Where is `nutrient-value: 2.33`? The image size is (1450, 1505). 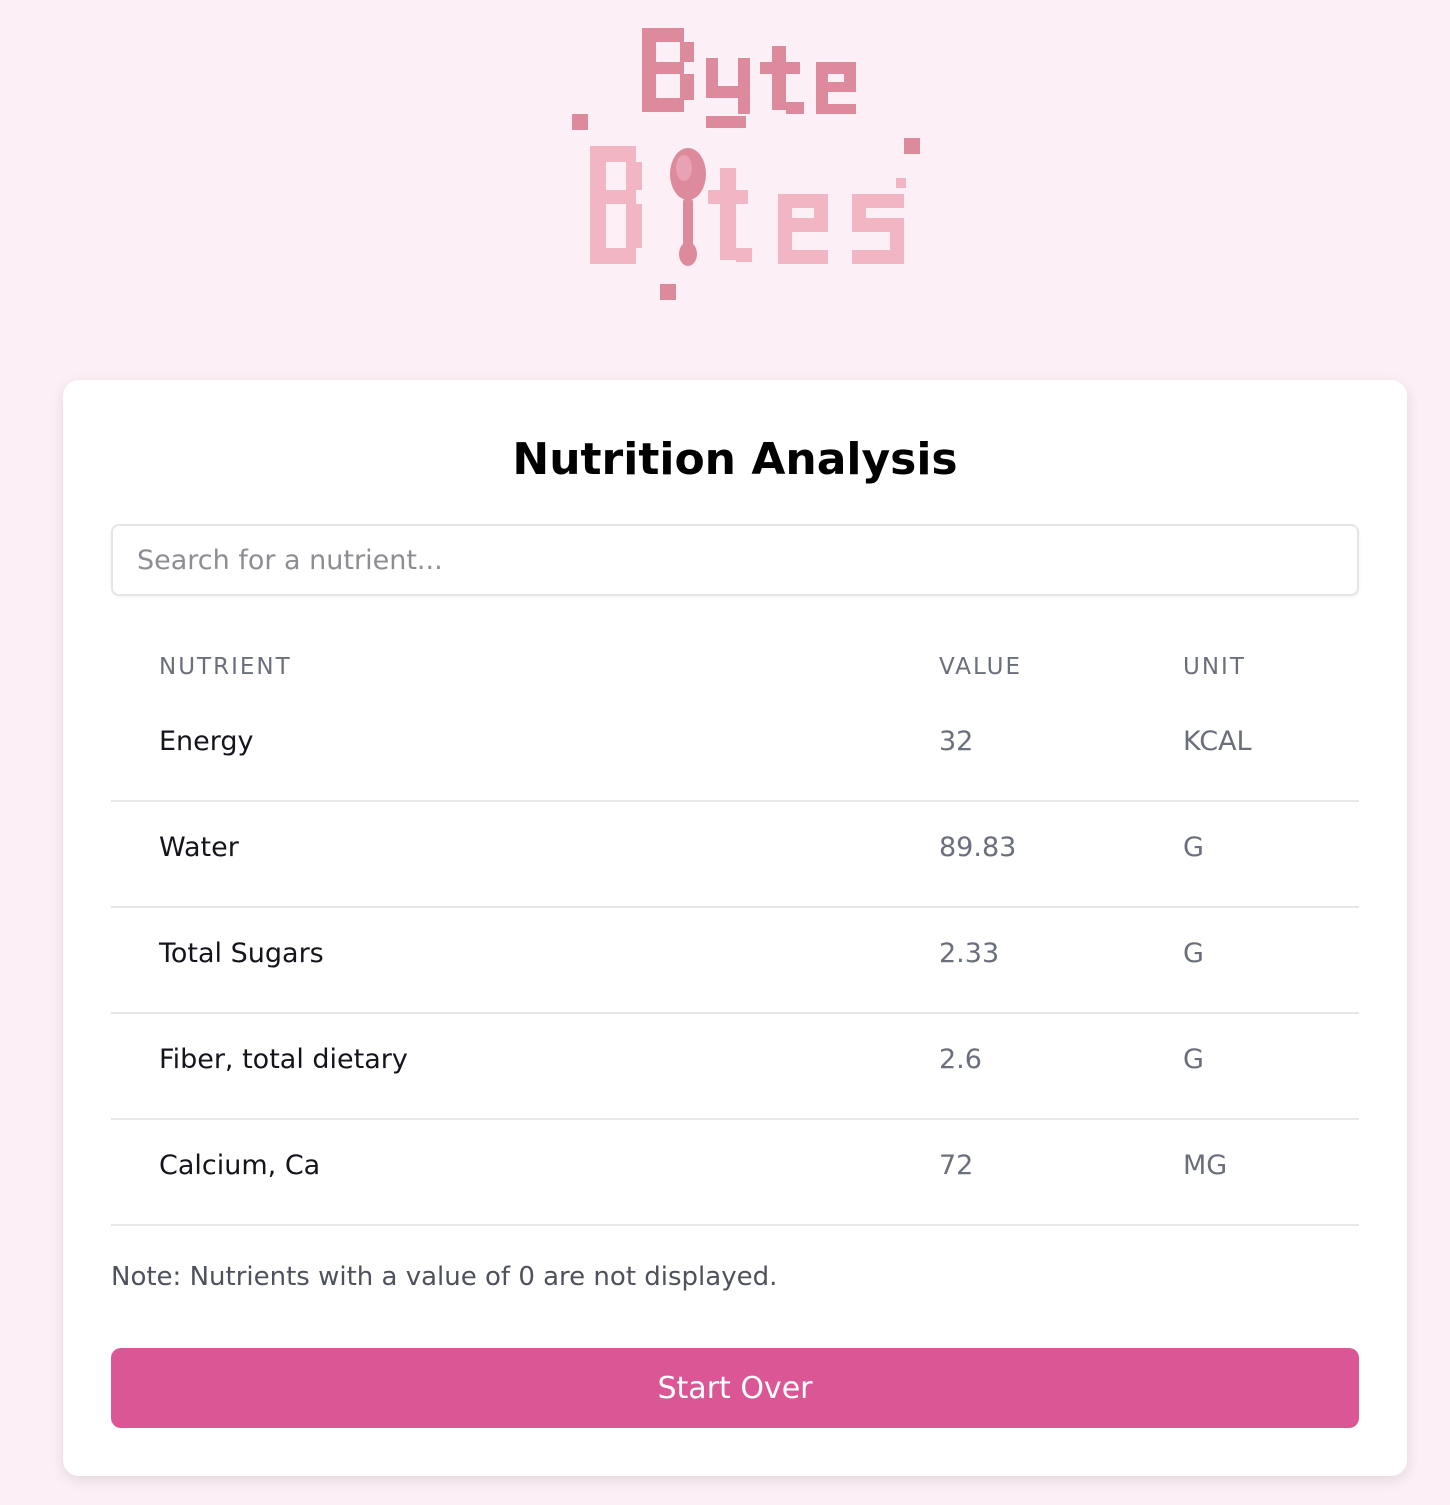
nutrient-value: 2.33 is located at coordinates (969, 953).